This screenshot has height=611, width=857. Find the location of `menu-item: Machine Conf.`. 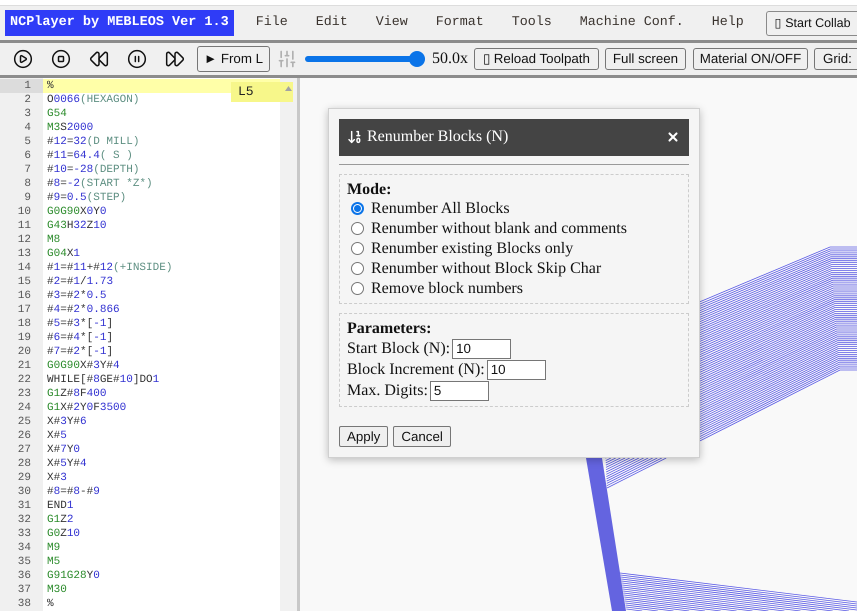

menu-item: Machine Conf. is located at coordinates (632, 23).